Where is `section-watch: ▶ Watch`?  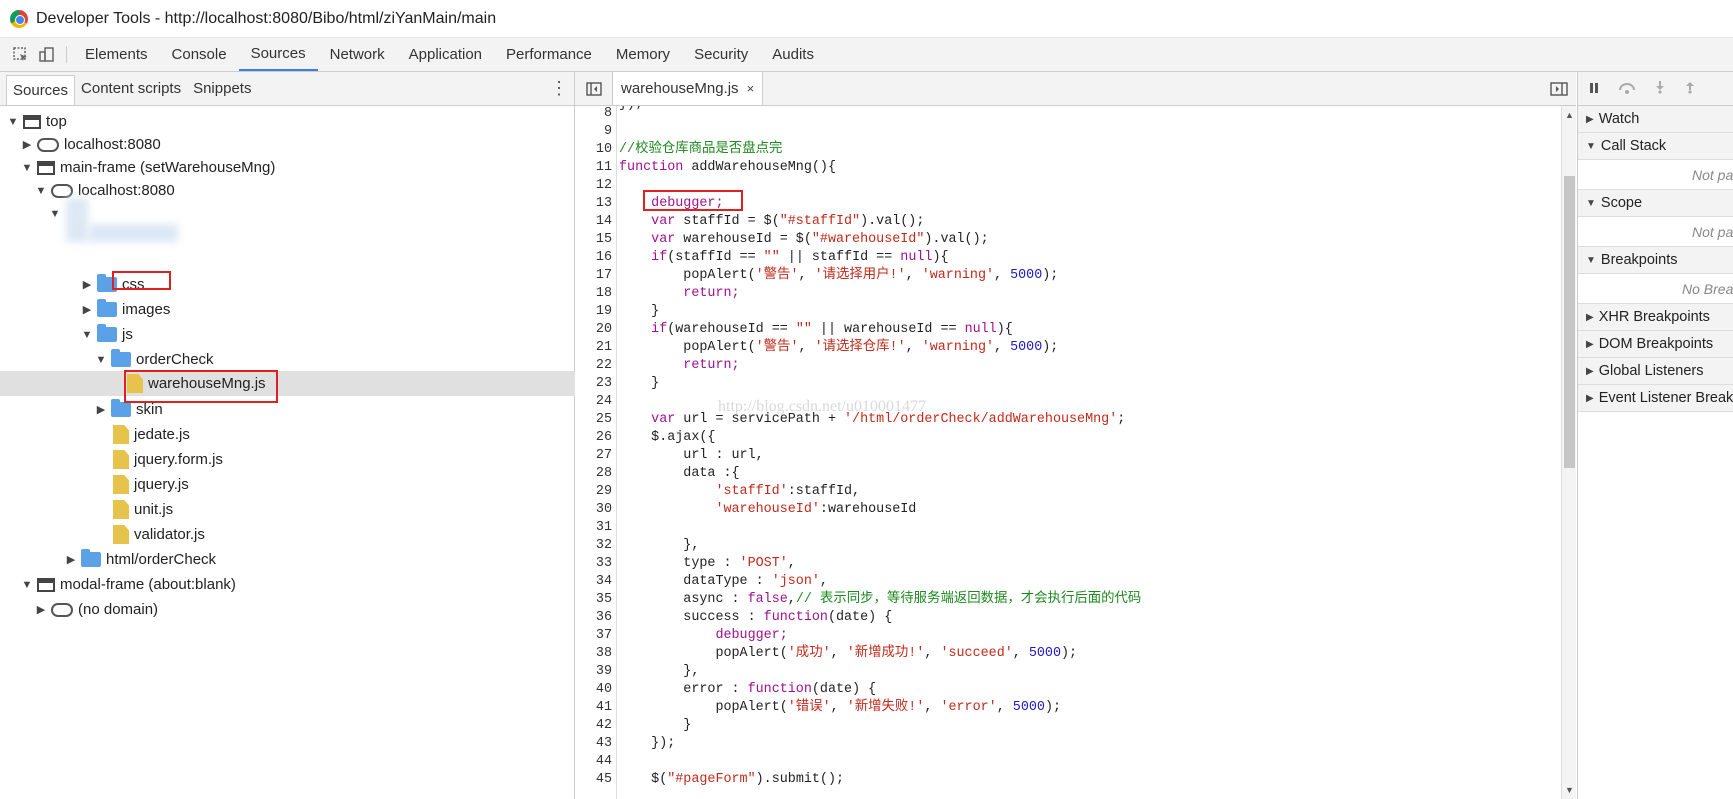 section-watch: ▶ Watch is located at coordinates (1655, 119).